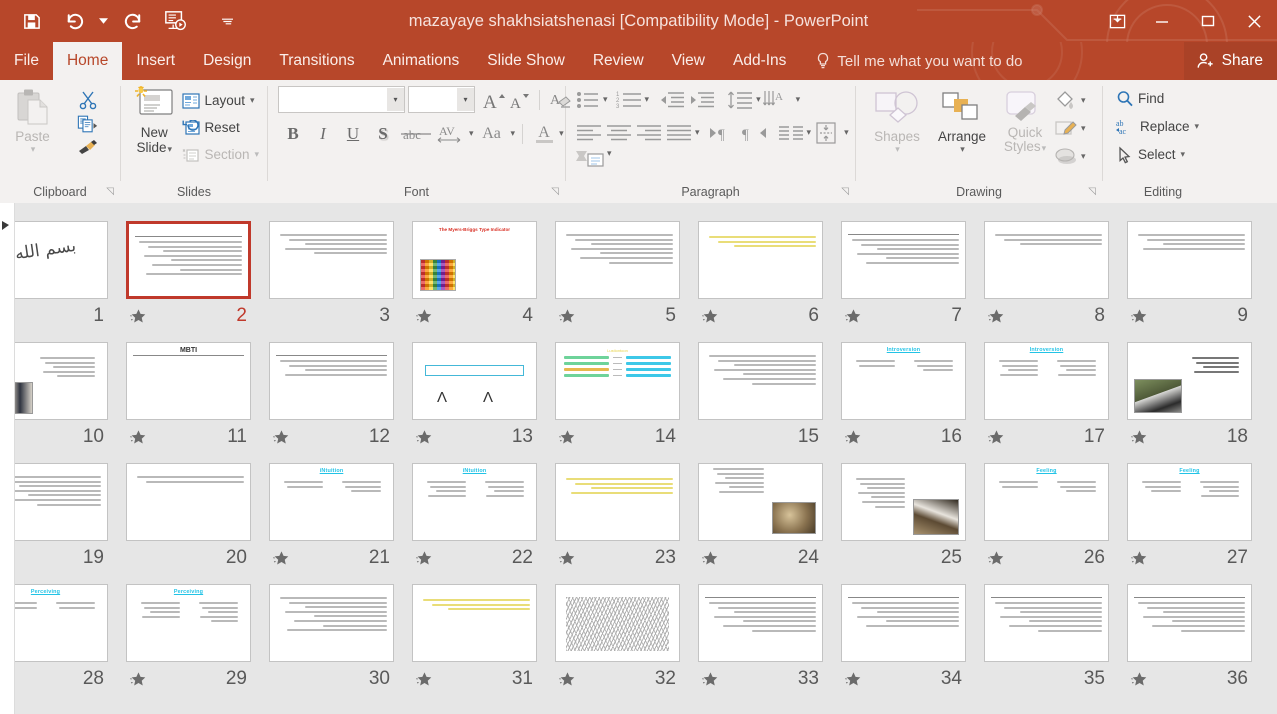  Describe the element at coordinates (827, 133) in the screenshot. I see `align-text-button` at that location.